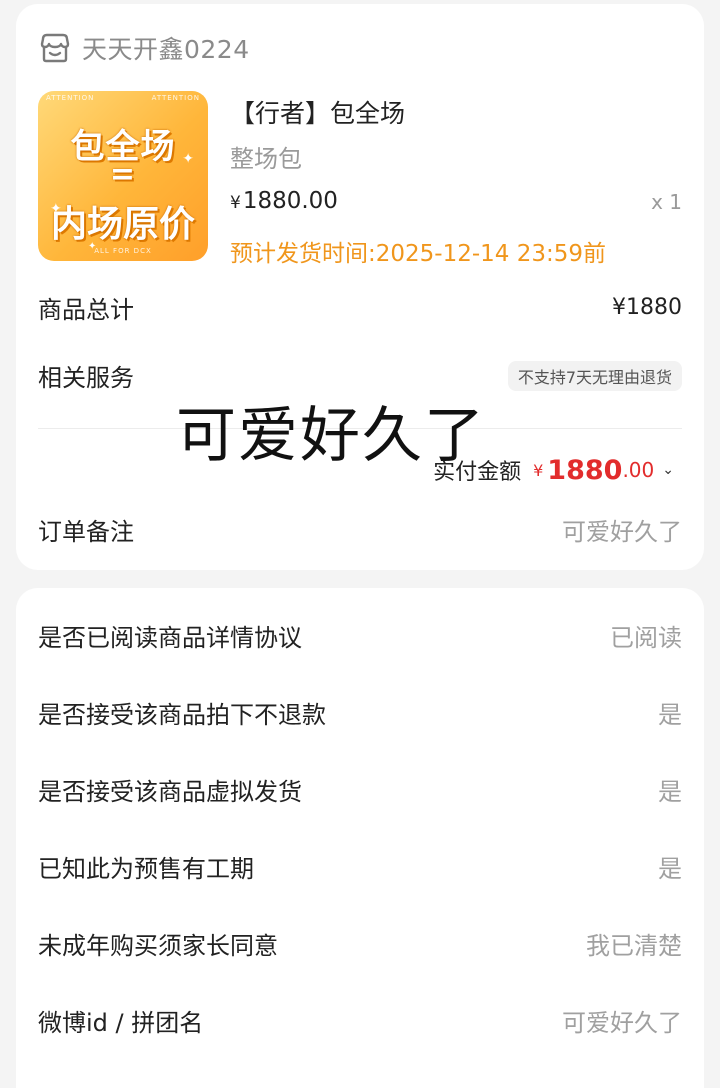  What do you see at coordinates (666, 202) in the screenshot?
I see `product-quantity: x 1` at bounding box center [666, 202].